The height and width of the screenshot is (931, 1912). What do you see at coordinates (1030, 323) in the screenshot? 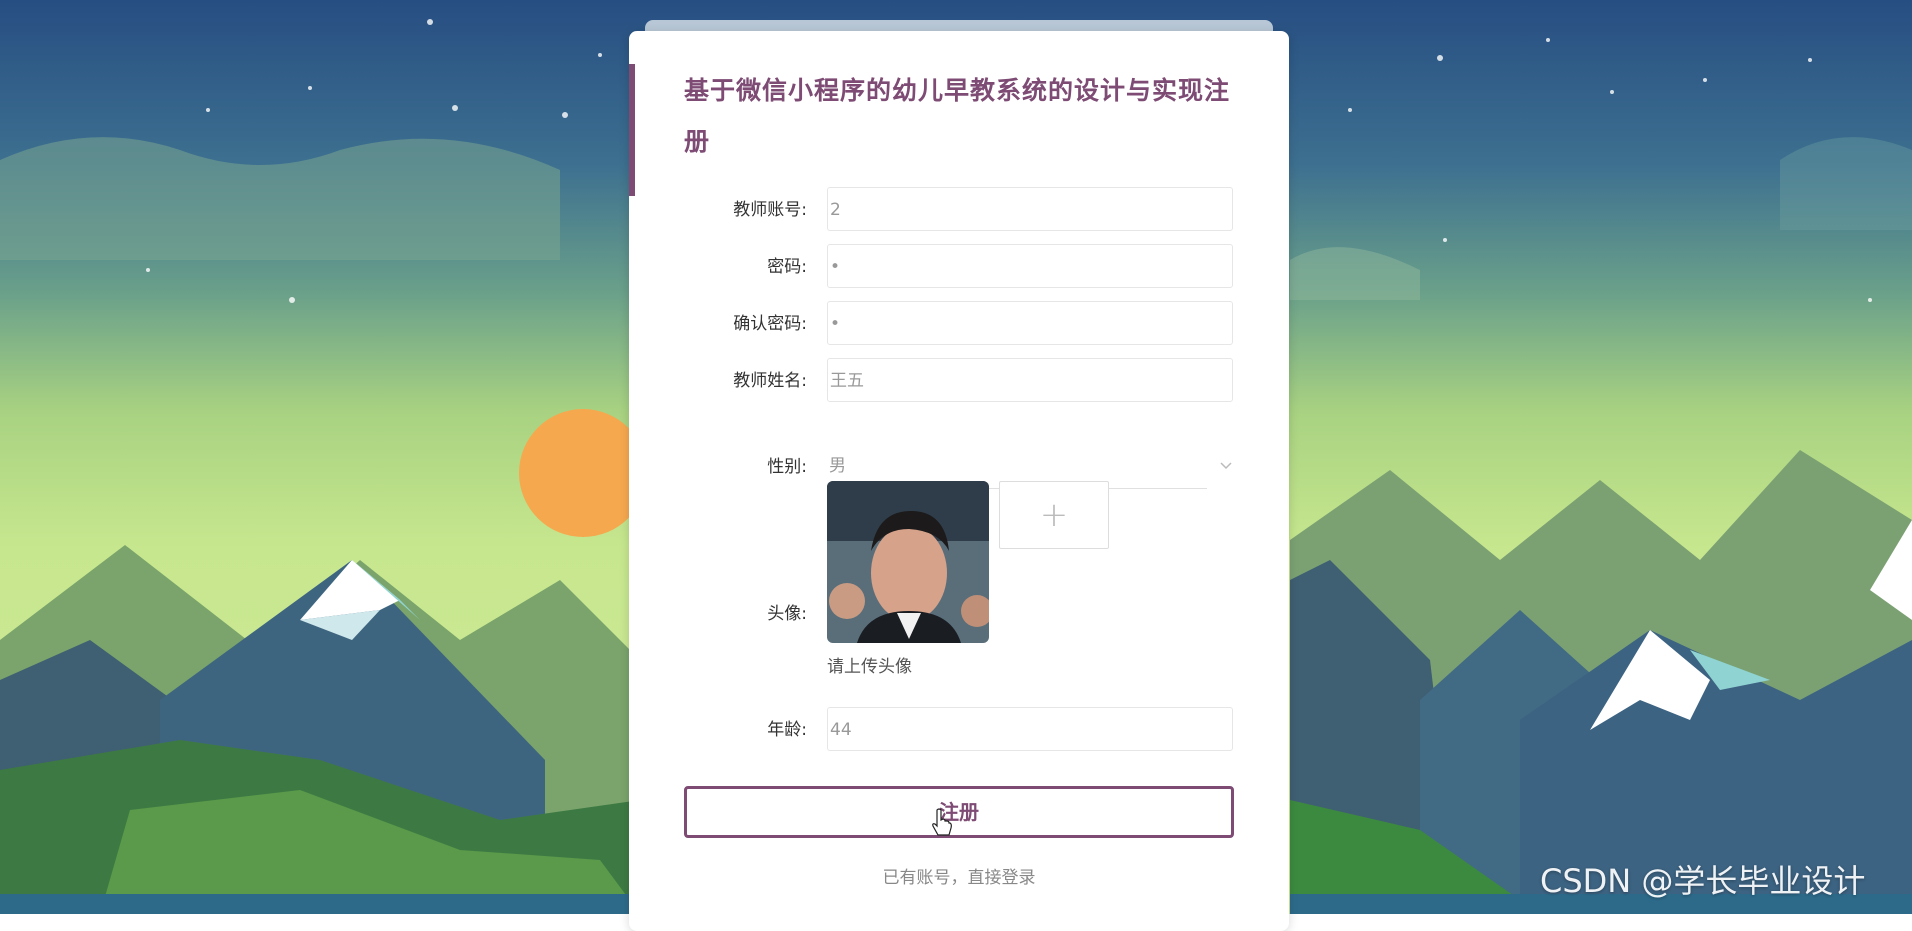
I see `confirm-password-input: •` at bounding box center [1030, 323].